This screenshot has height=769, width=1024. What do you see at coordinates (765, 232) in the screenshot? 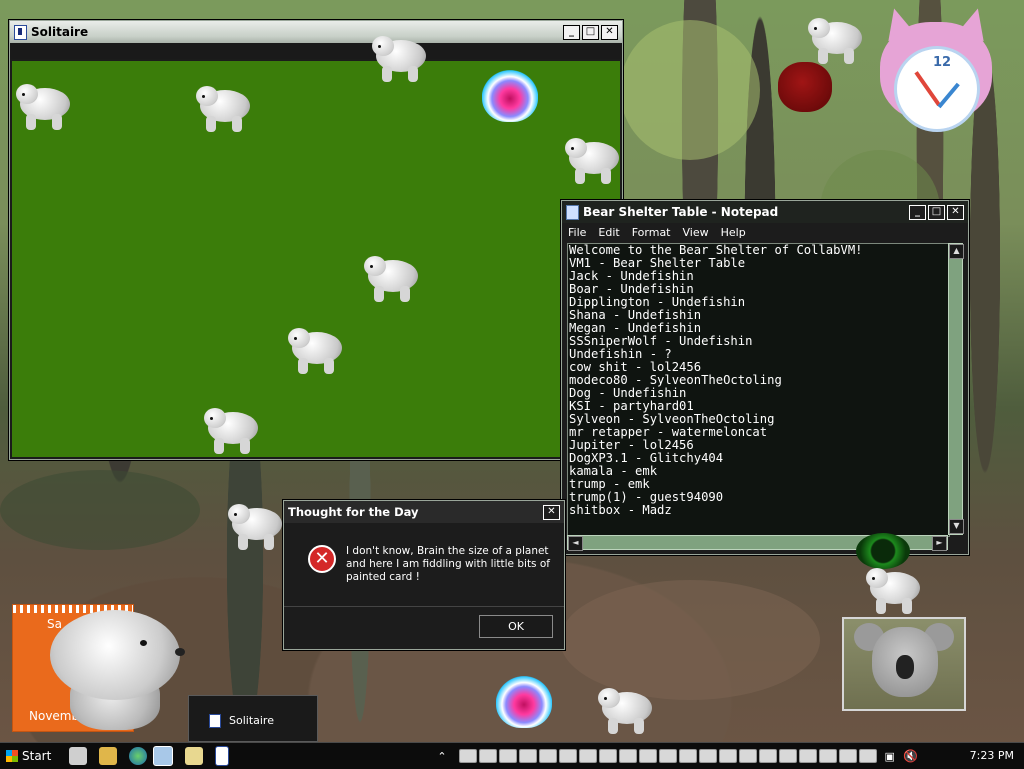
I see `notepad-menubar: File Edit Format View Help` at bounding box center [765, 232].